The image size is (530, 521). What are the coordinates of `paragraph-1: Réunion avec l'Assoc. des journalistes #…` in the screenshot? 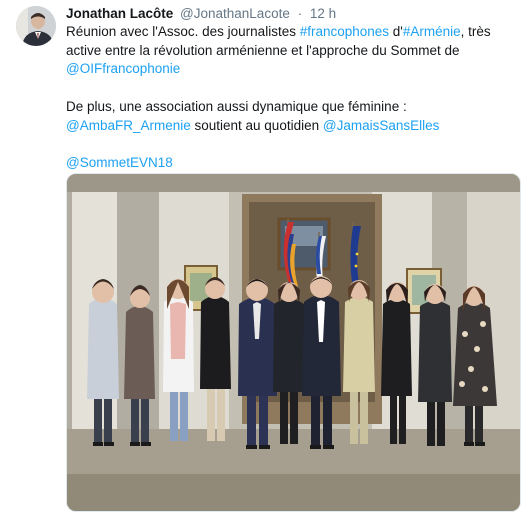 It's located at (293, 51).